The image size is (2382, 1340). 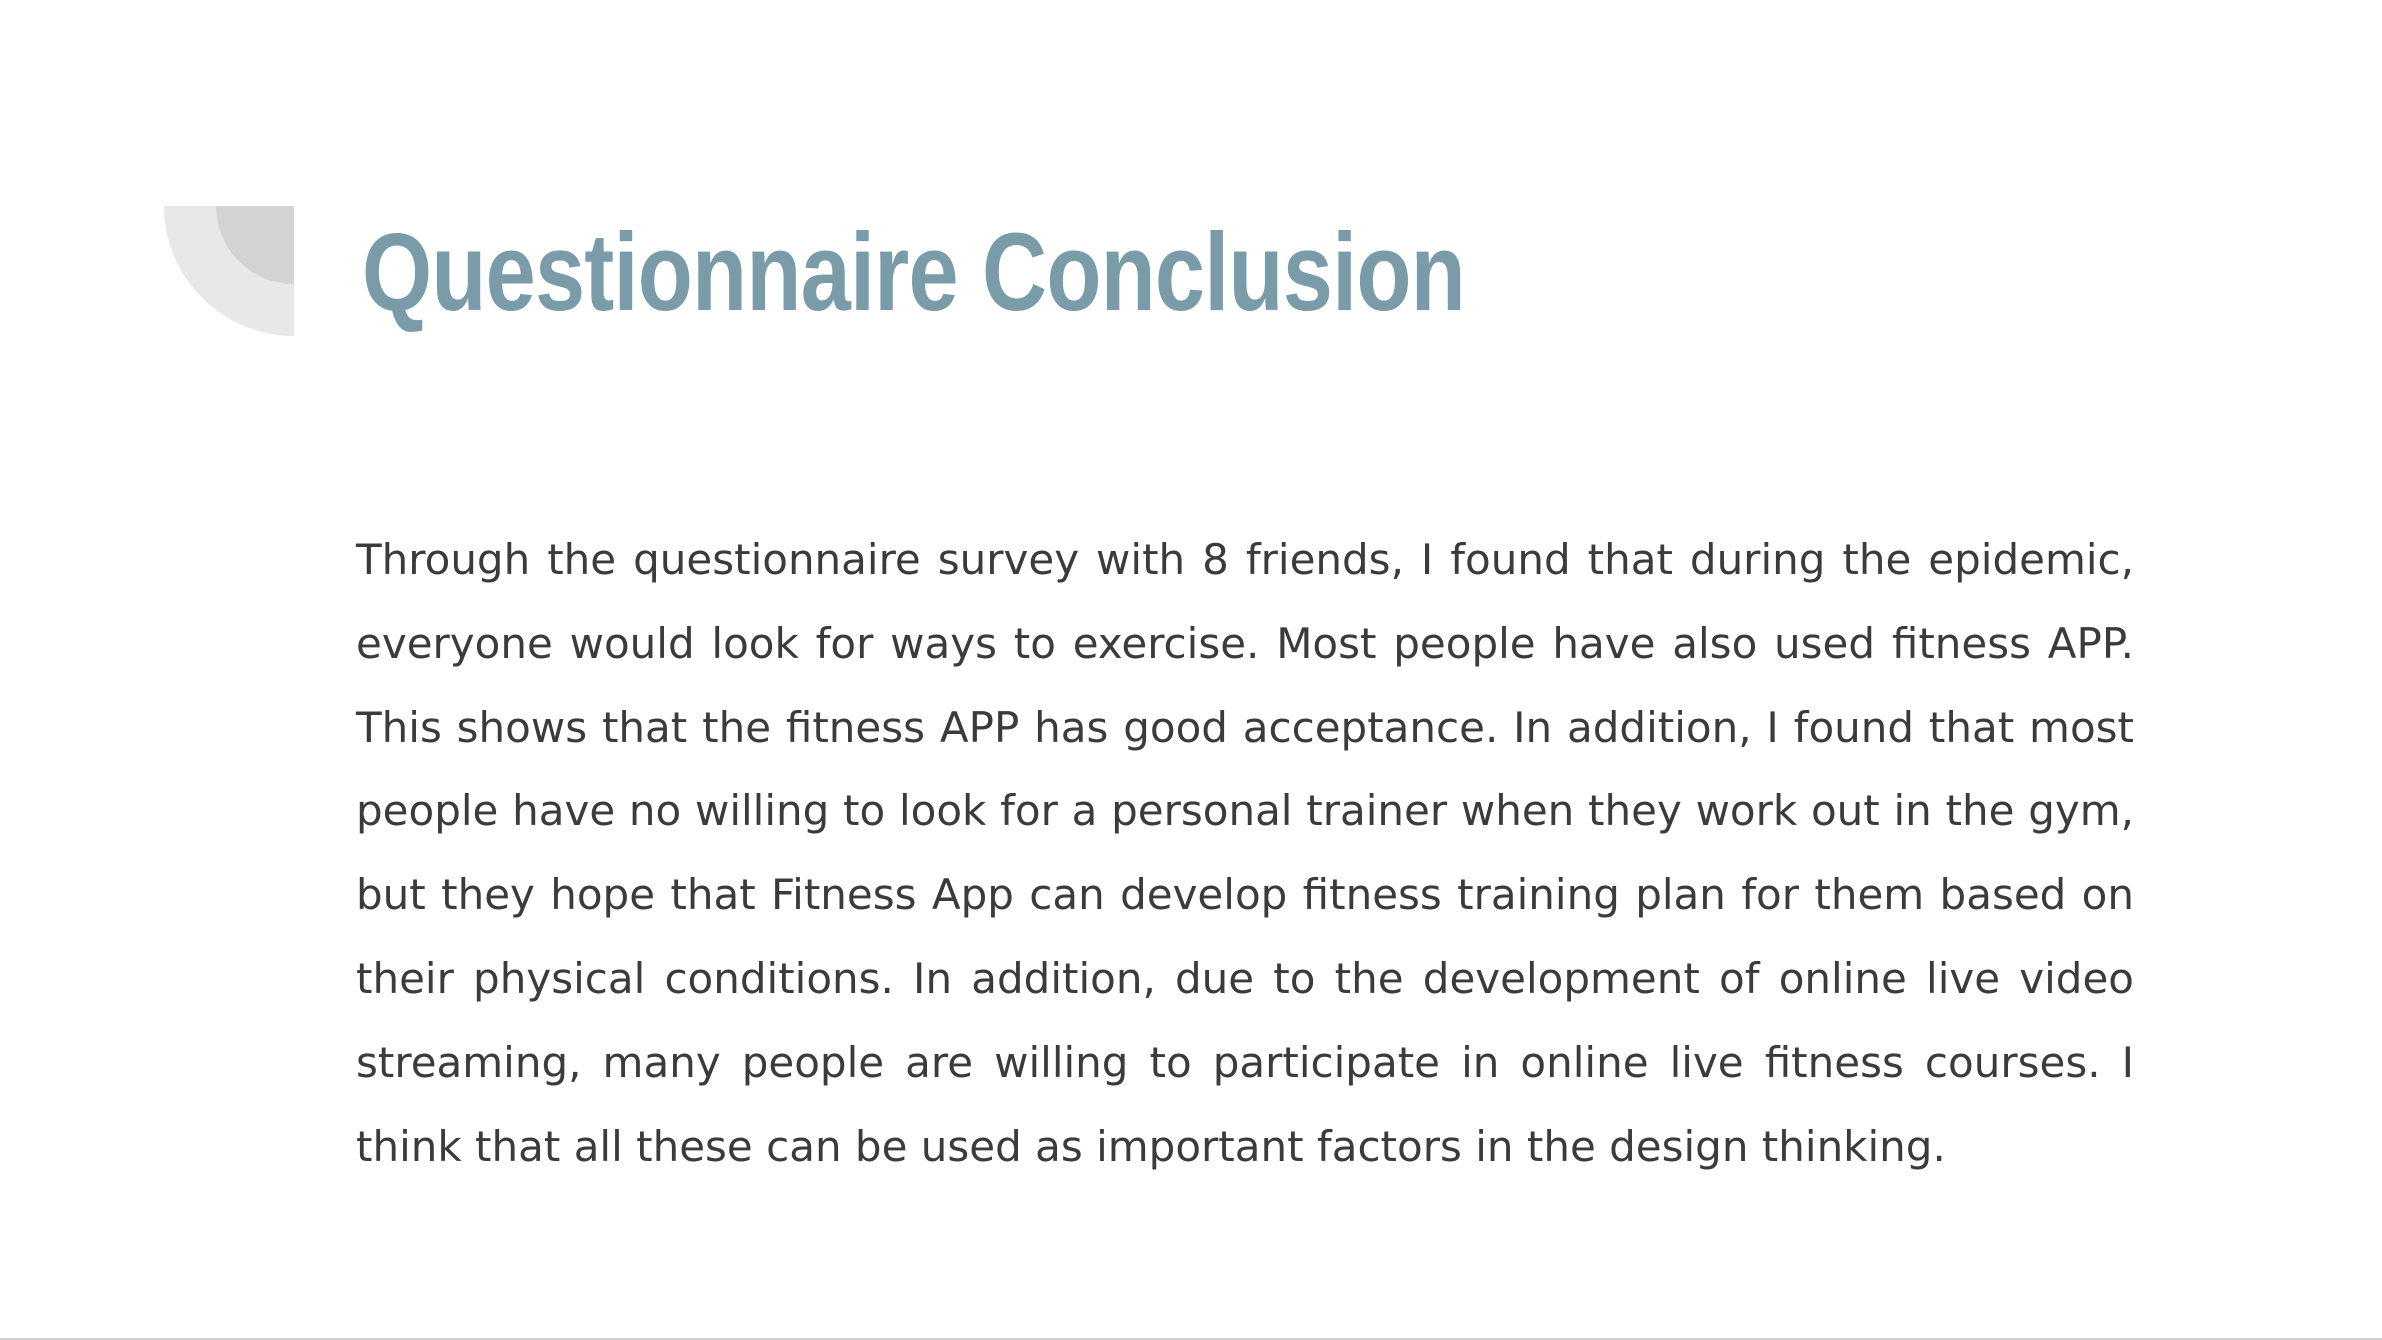 I want to click on slide-title: Questionnaire Conclusion, so click(x=914, y=272).